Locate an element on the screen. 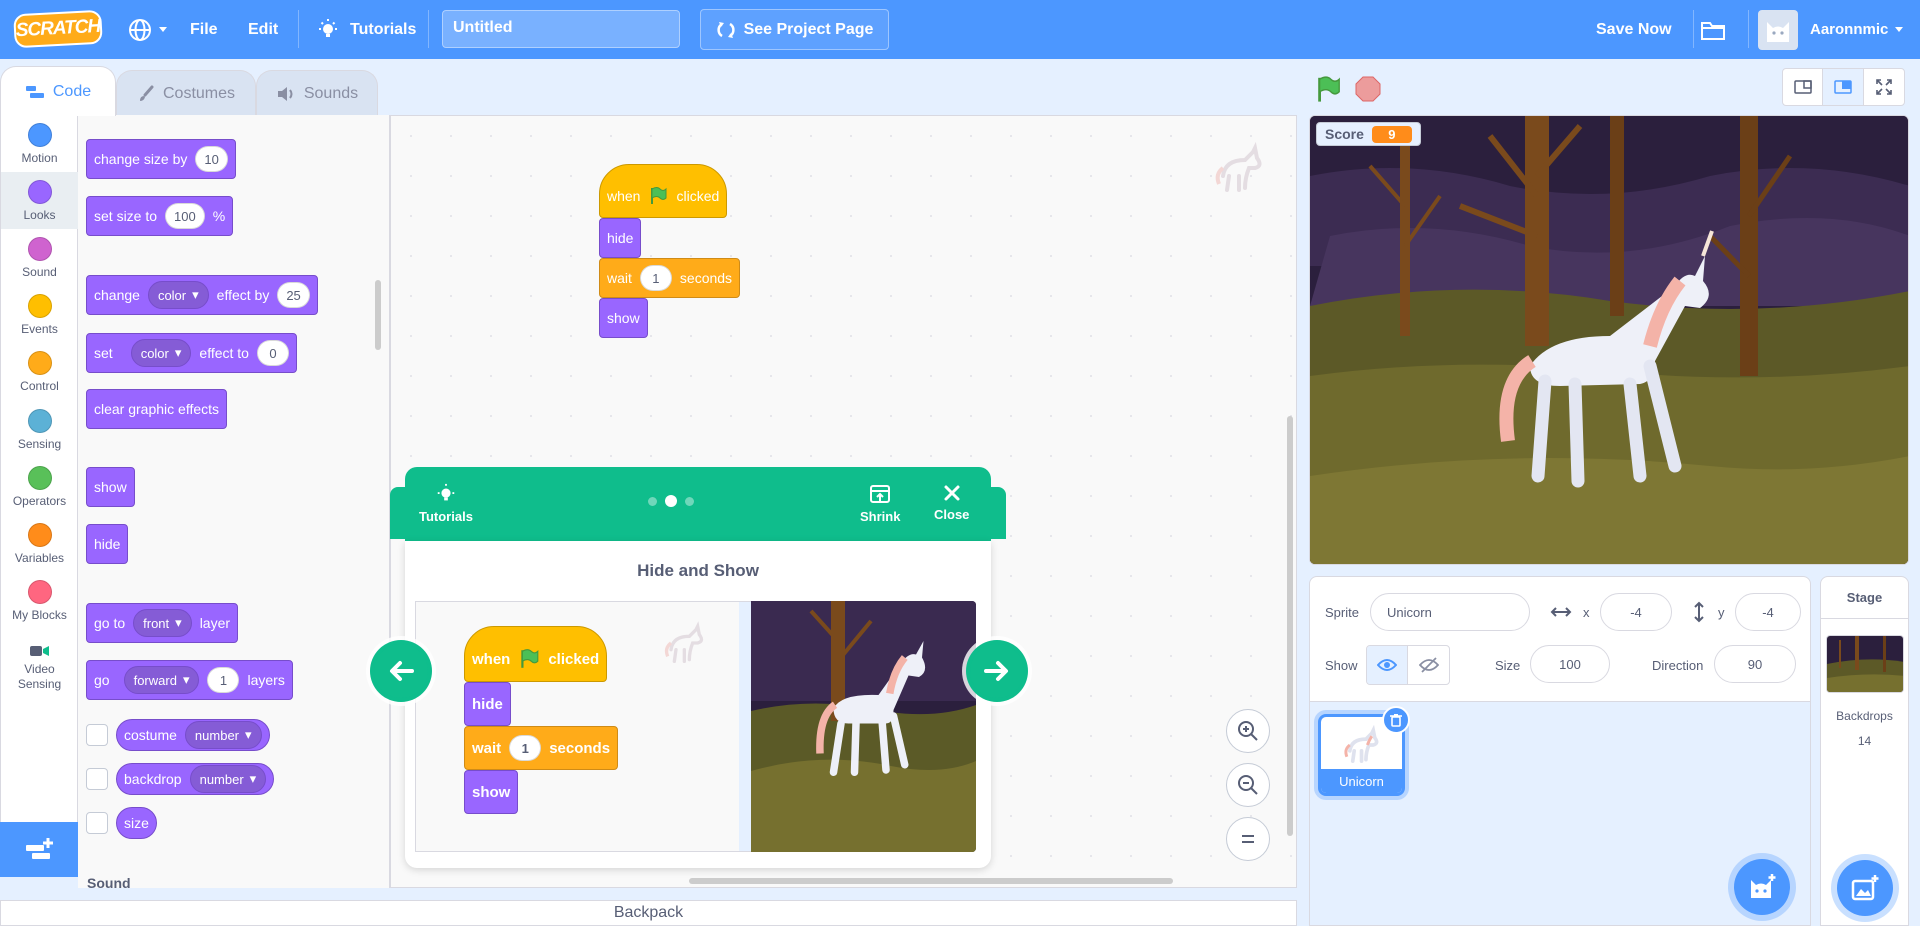 The image size is (1920, 926). small-stage-button is located at coordinates (1803, 87).